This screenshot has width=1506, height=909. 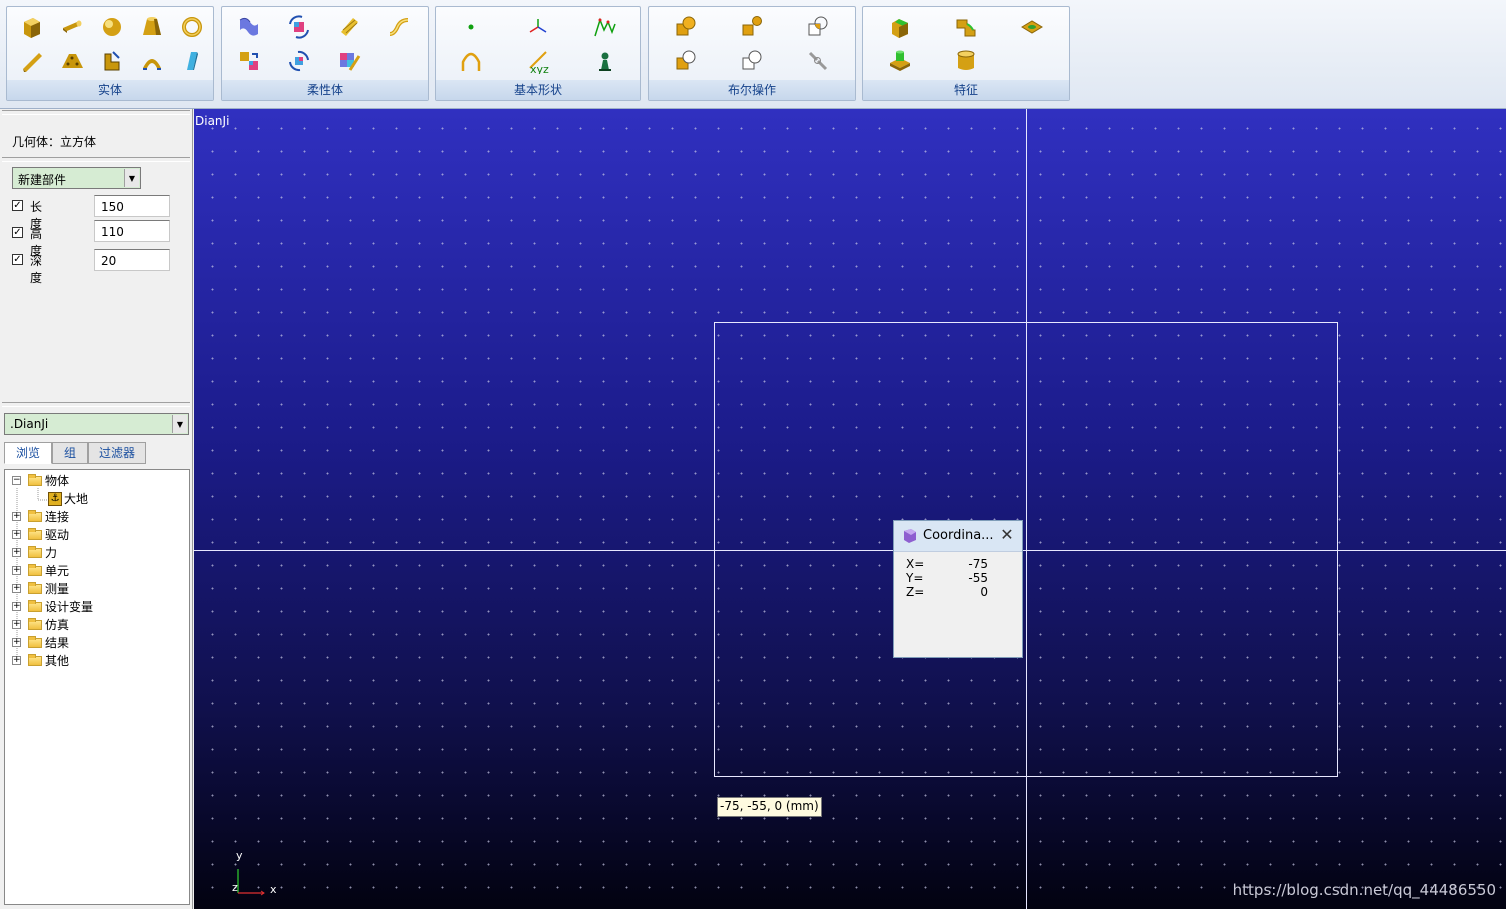 I want to click on boolean-chain-icon, so click(x=818, y=61).